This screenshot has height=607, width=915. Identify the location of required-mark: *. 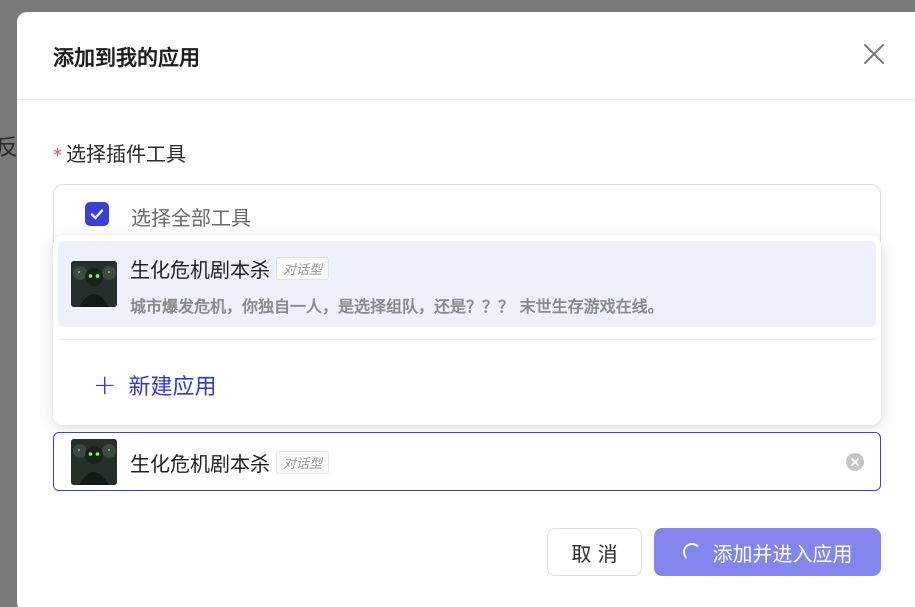
(57, 155).